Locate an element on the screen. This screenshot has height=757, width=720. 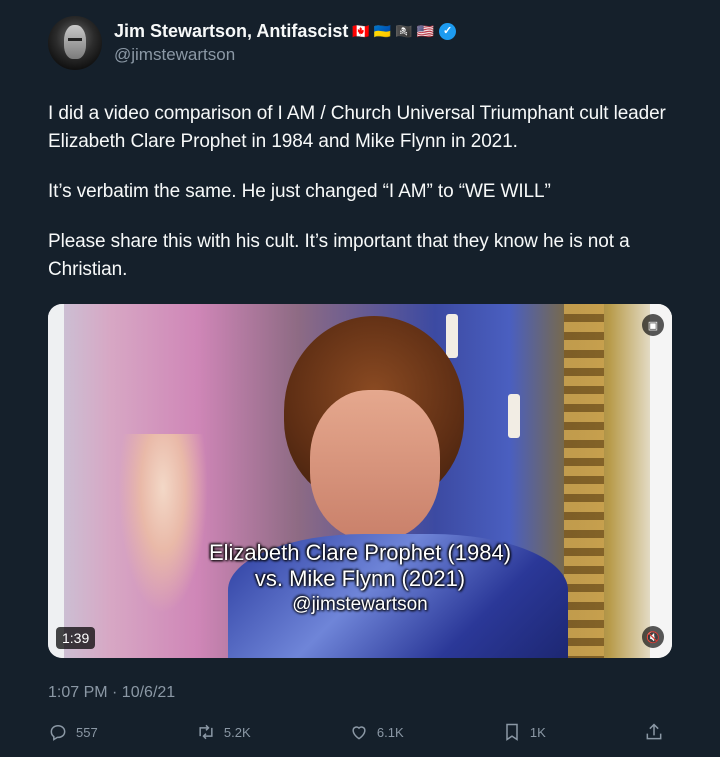
author-handle: @jimstewartson is located at coordinates (285, 55).